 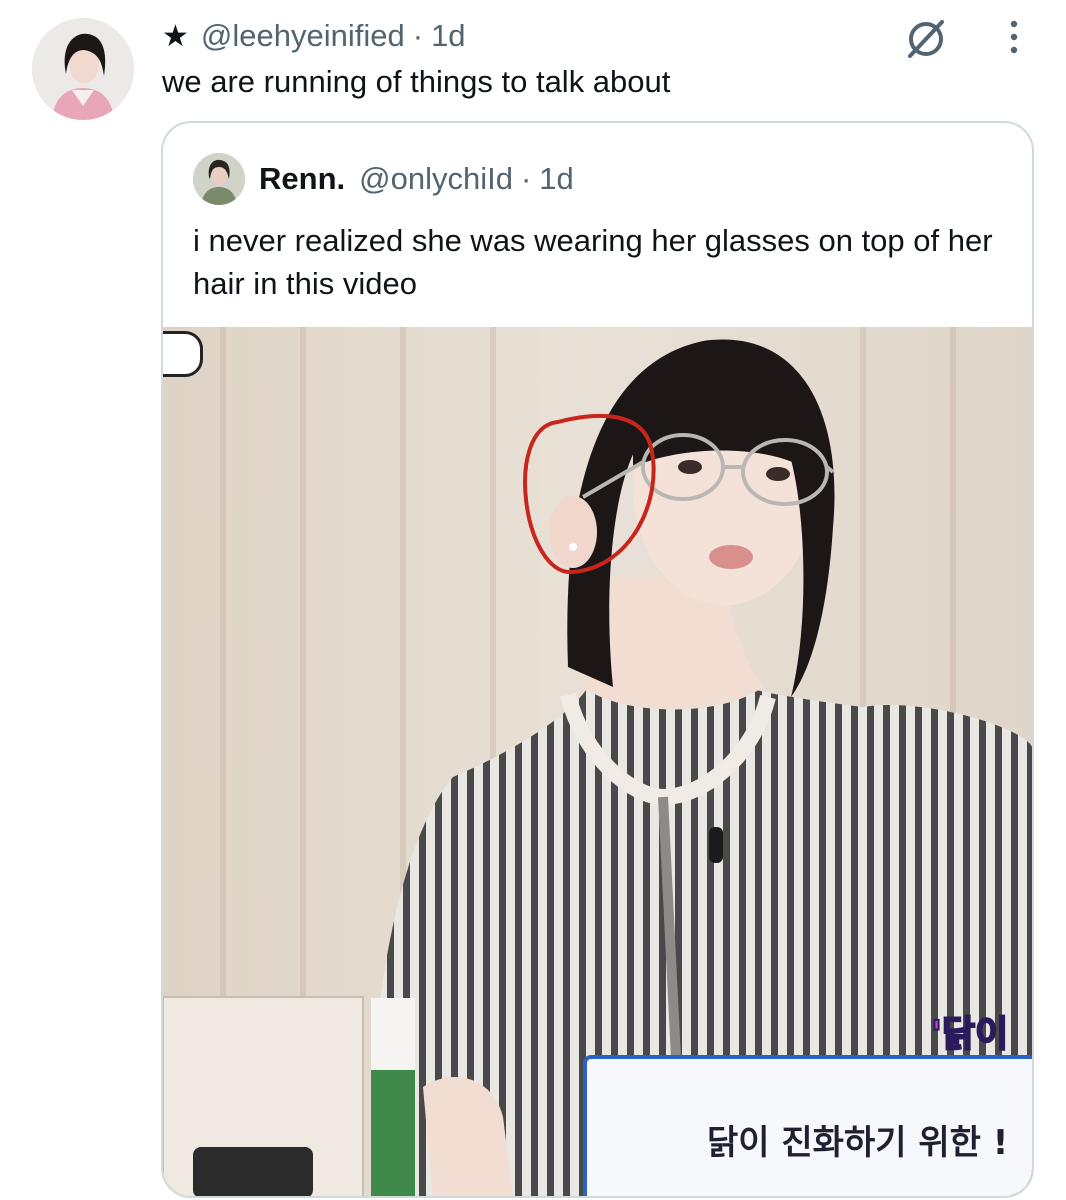 I want to click on quoted-avatar-photo, so click(x=219, y=179).